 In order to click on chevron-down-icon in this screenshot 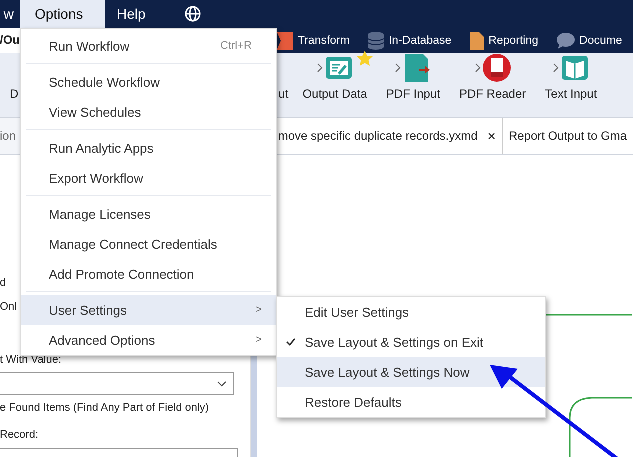, I will do `click(222, 383)`.